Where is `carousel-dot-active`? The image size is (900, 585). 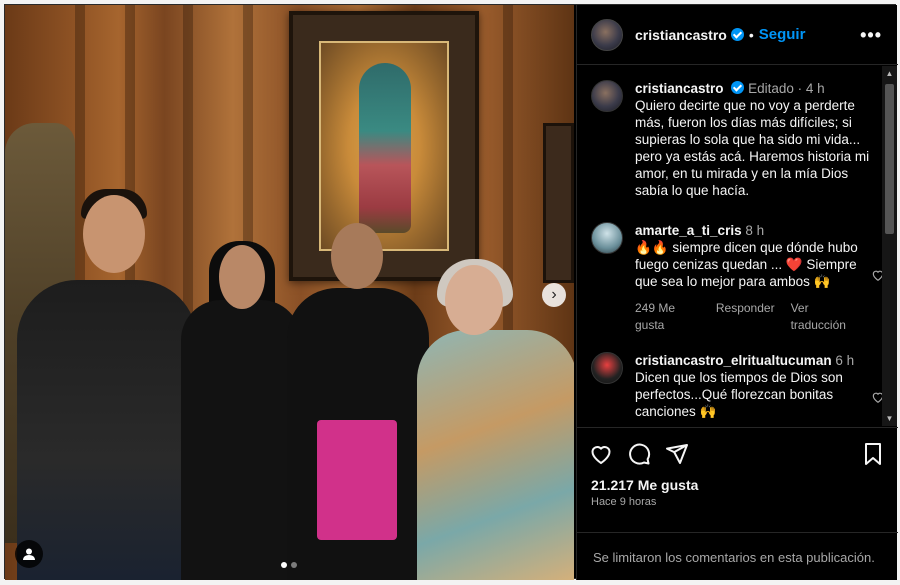
carousel-dot-active is located at coordinates (284, 565).